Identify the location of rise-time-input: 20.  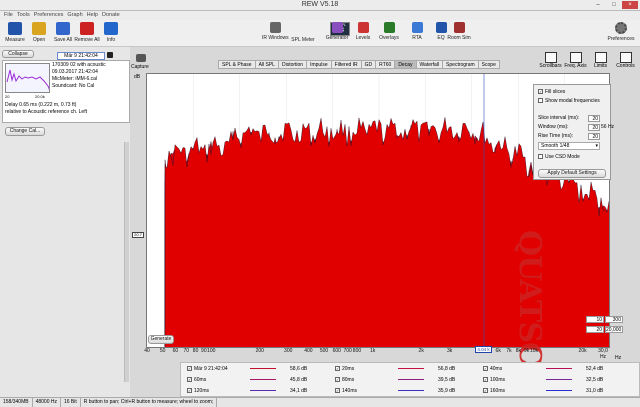
(594, 136).